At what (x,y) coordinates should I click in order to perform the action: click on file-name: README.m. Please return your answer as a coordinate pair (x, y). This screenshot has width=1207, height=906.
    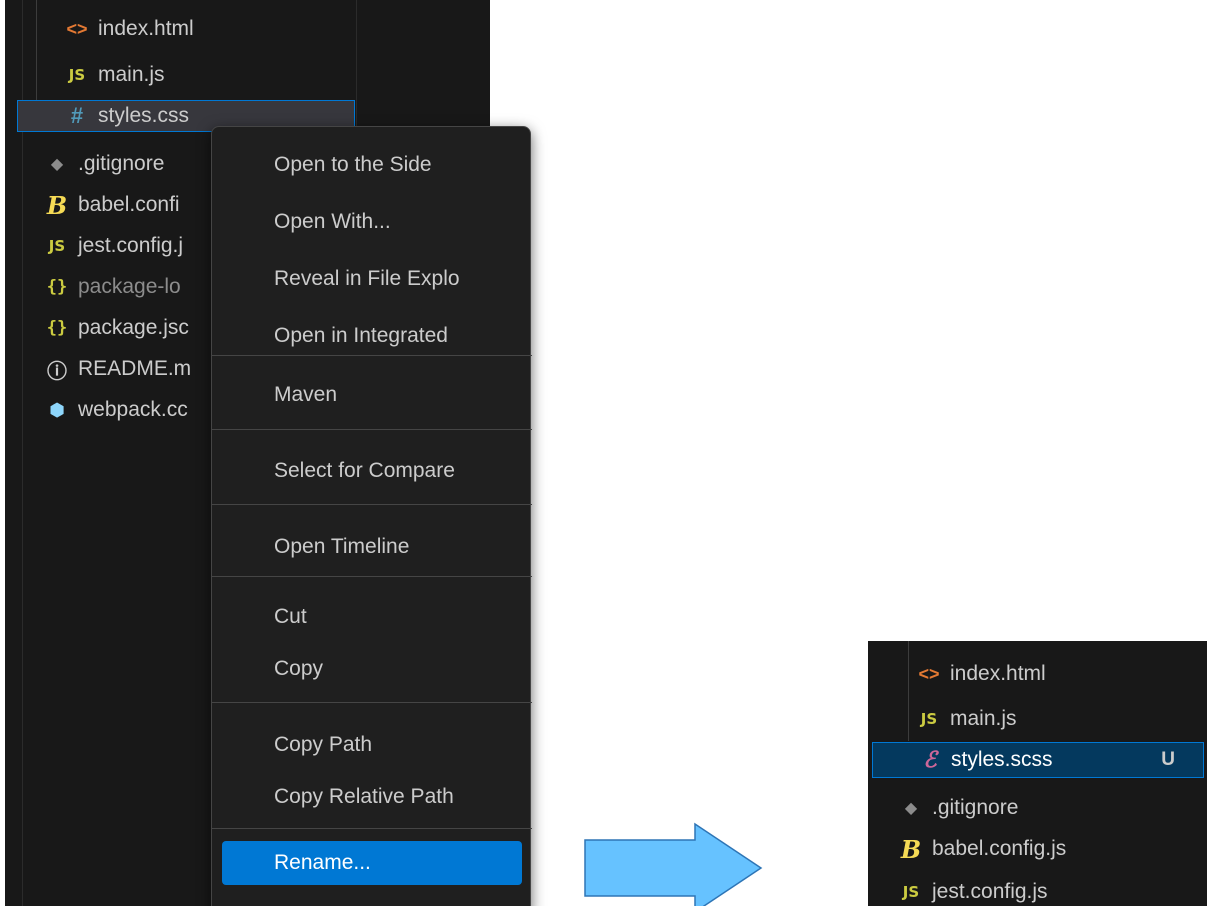
    Looking at the image, I should click on (135, 368).